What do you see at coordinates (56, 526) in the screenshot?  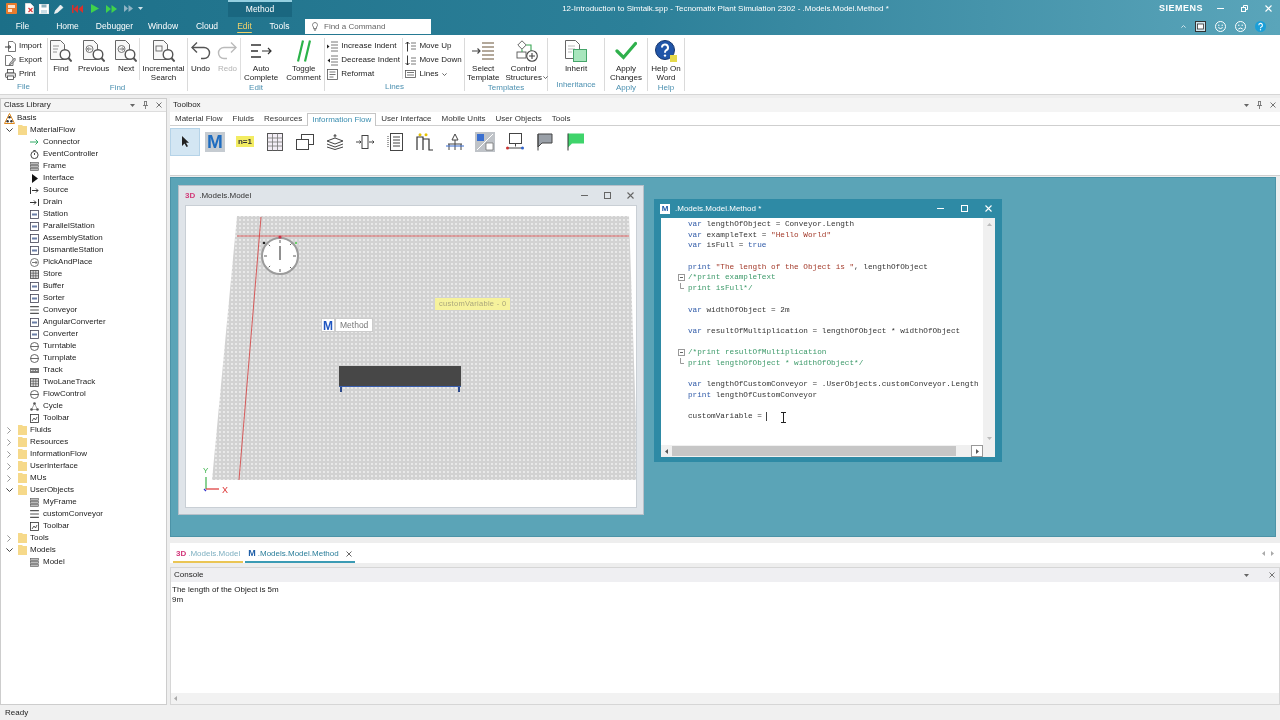 I see `tree-item: Toolbar` at bounding box center [56, 526].